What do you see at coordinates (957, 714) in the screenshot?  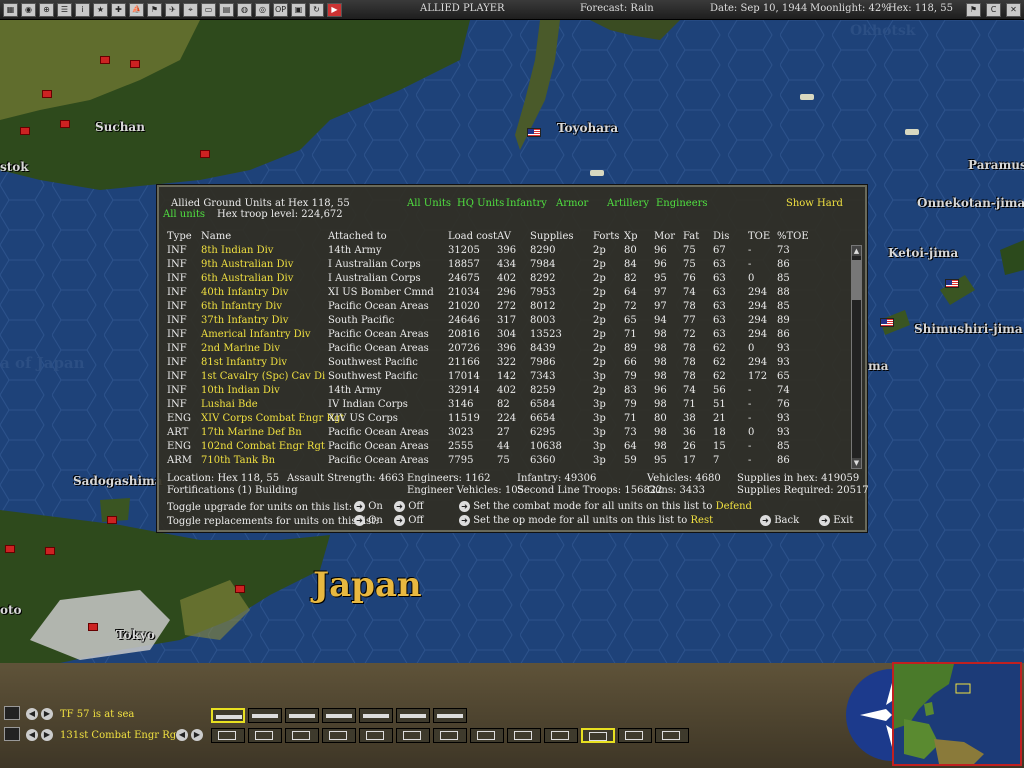 I see `minimap` at bounding box center [957, 714].